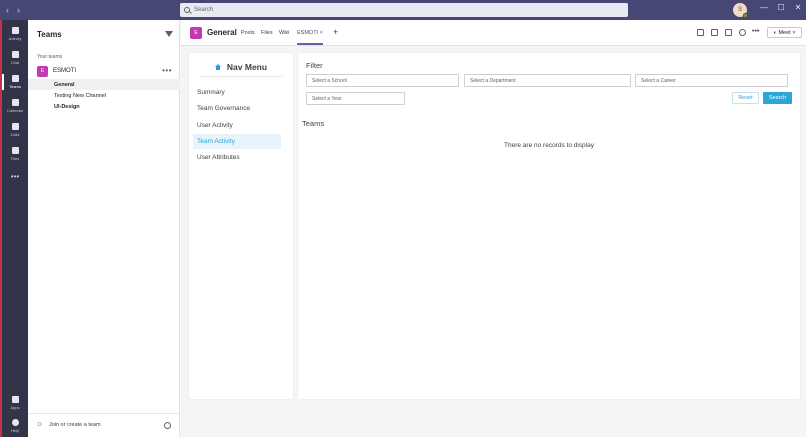  Describe the element at coordinates (335, 32) in the screenshot. I see `add-tab-button: +` at that location.